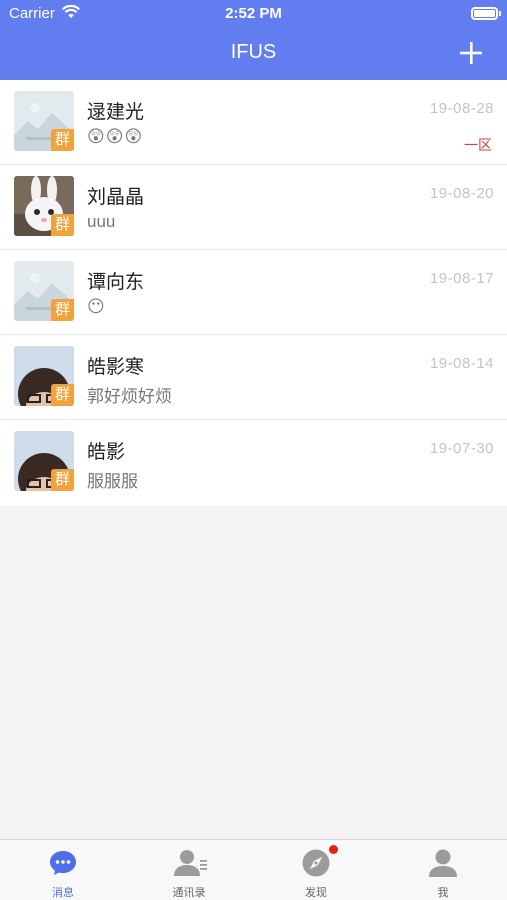 This screenshot has height=900, width=507. I want to click on chat-bubble-icon, so click(63, 863).